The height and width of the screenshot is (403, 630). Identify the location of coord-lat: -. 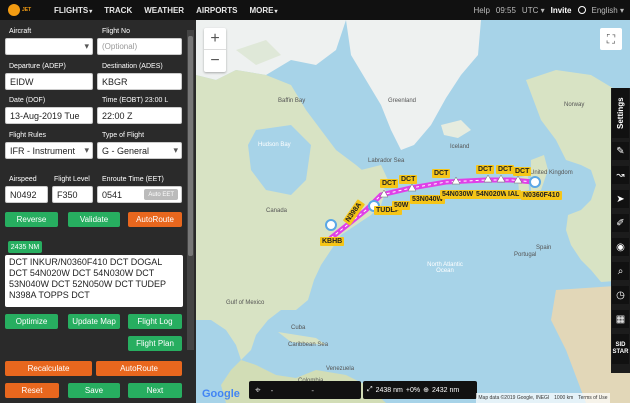
(272, 390).